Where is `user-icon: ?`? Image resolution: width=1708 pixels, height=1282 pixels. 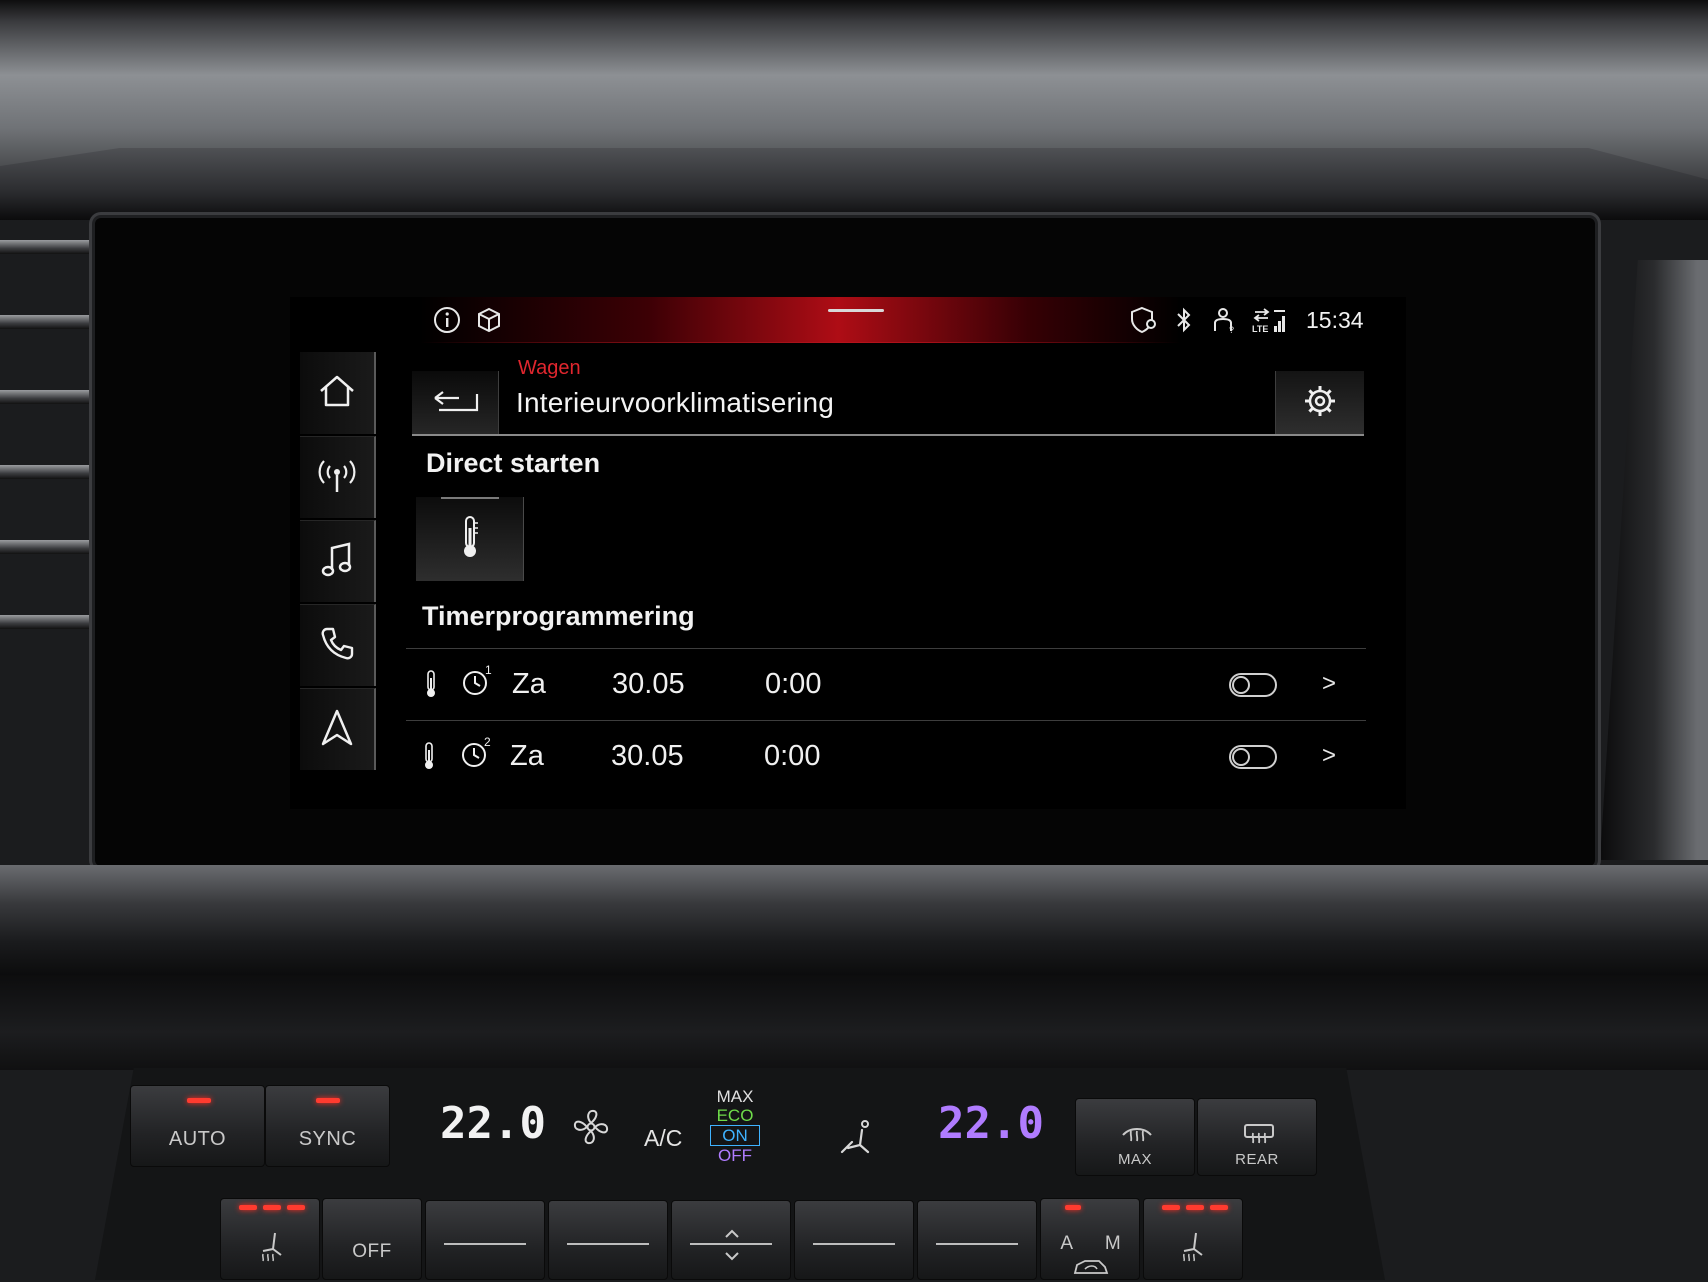 user-icon: ? is located at coordinates (1225, 320).